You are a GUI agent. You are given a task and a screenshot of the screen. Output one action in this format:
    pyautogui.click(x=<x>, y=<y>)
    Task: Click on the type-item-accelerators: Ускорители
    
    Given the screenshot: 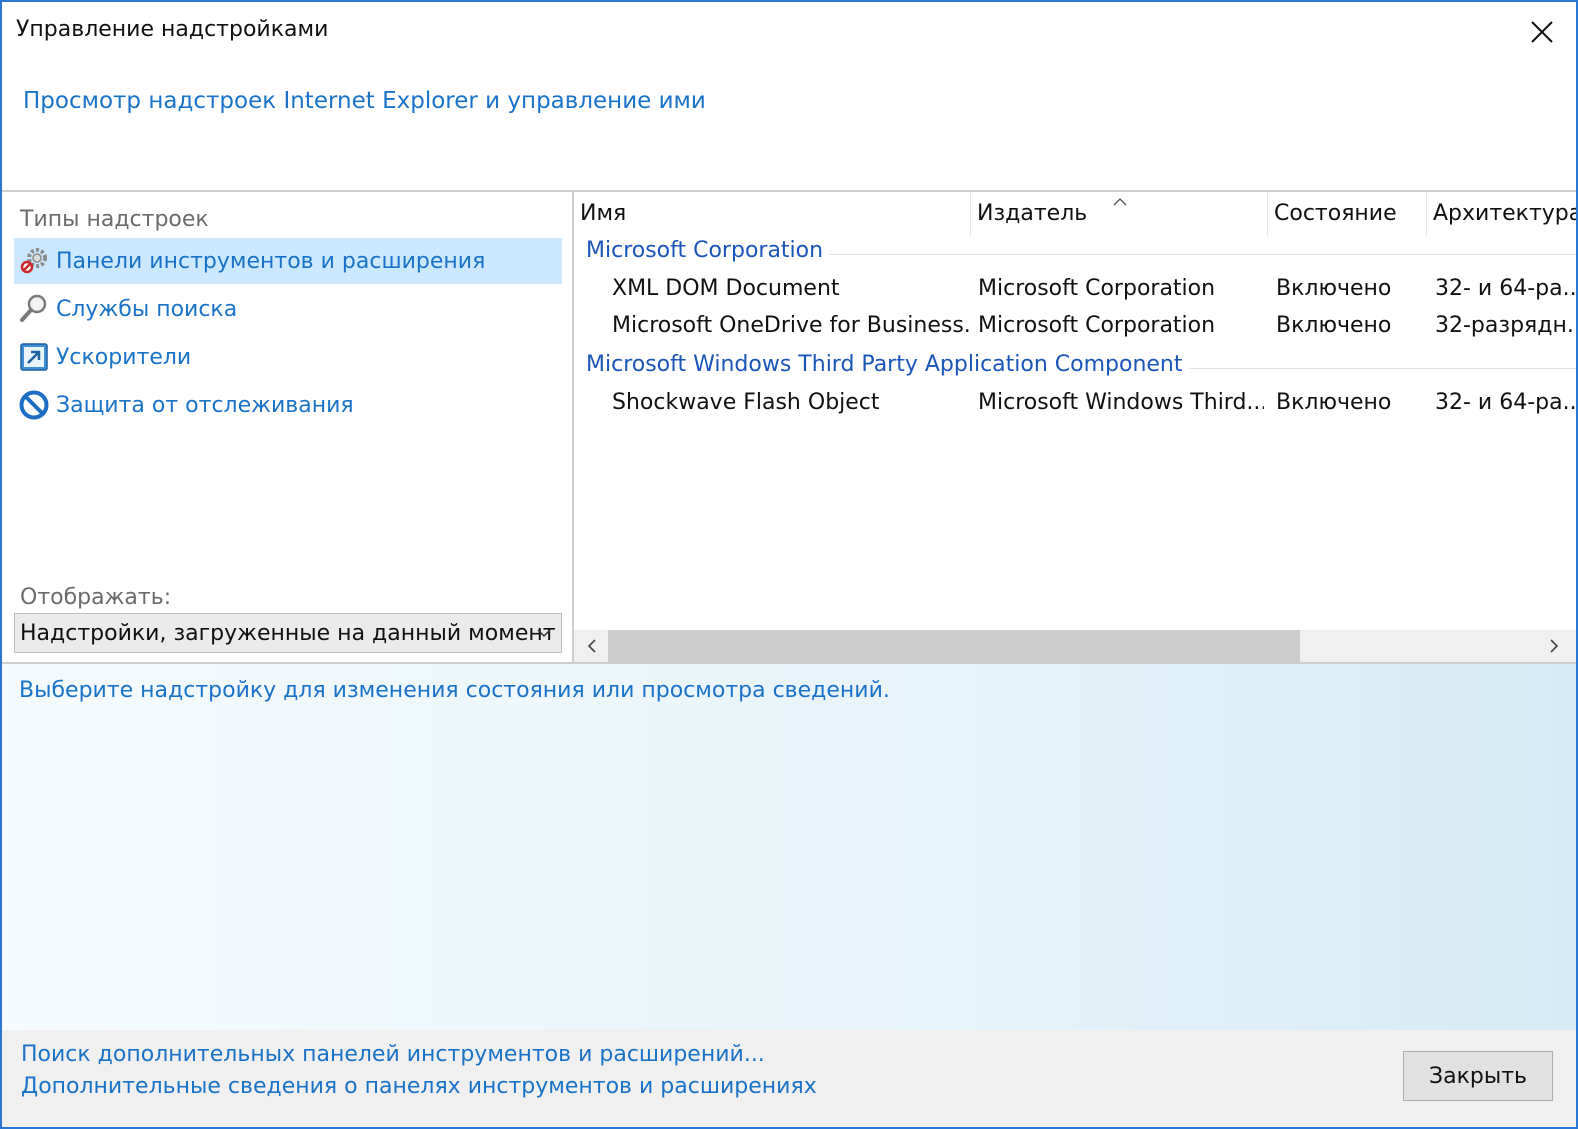 What is the action you would take?
    pyautogui.click(x=288, y=357)
    